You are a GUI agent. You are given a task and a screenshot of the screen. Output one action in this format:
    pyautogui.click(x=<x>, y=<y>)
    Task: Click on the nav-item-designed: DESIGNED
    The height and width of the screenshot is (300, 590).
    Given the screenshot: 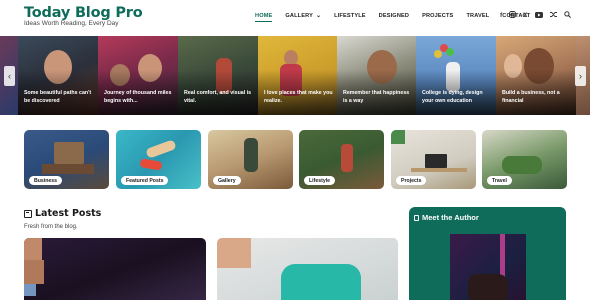 What is the action you would take?
    pyautogui.click(x=394, y=16)
    